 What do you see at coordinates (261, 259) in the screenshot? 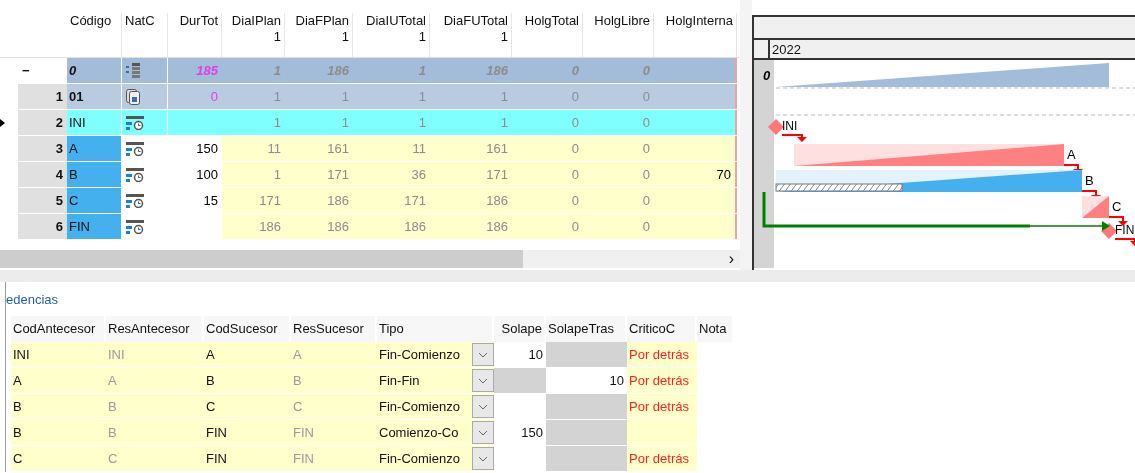
I see `scrollbar-thumb` at bounding box center [261, 259].